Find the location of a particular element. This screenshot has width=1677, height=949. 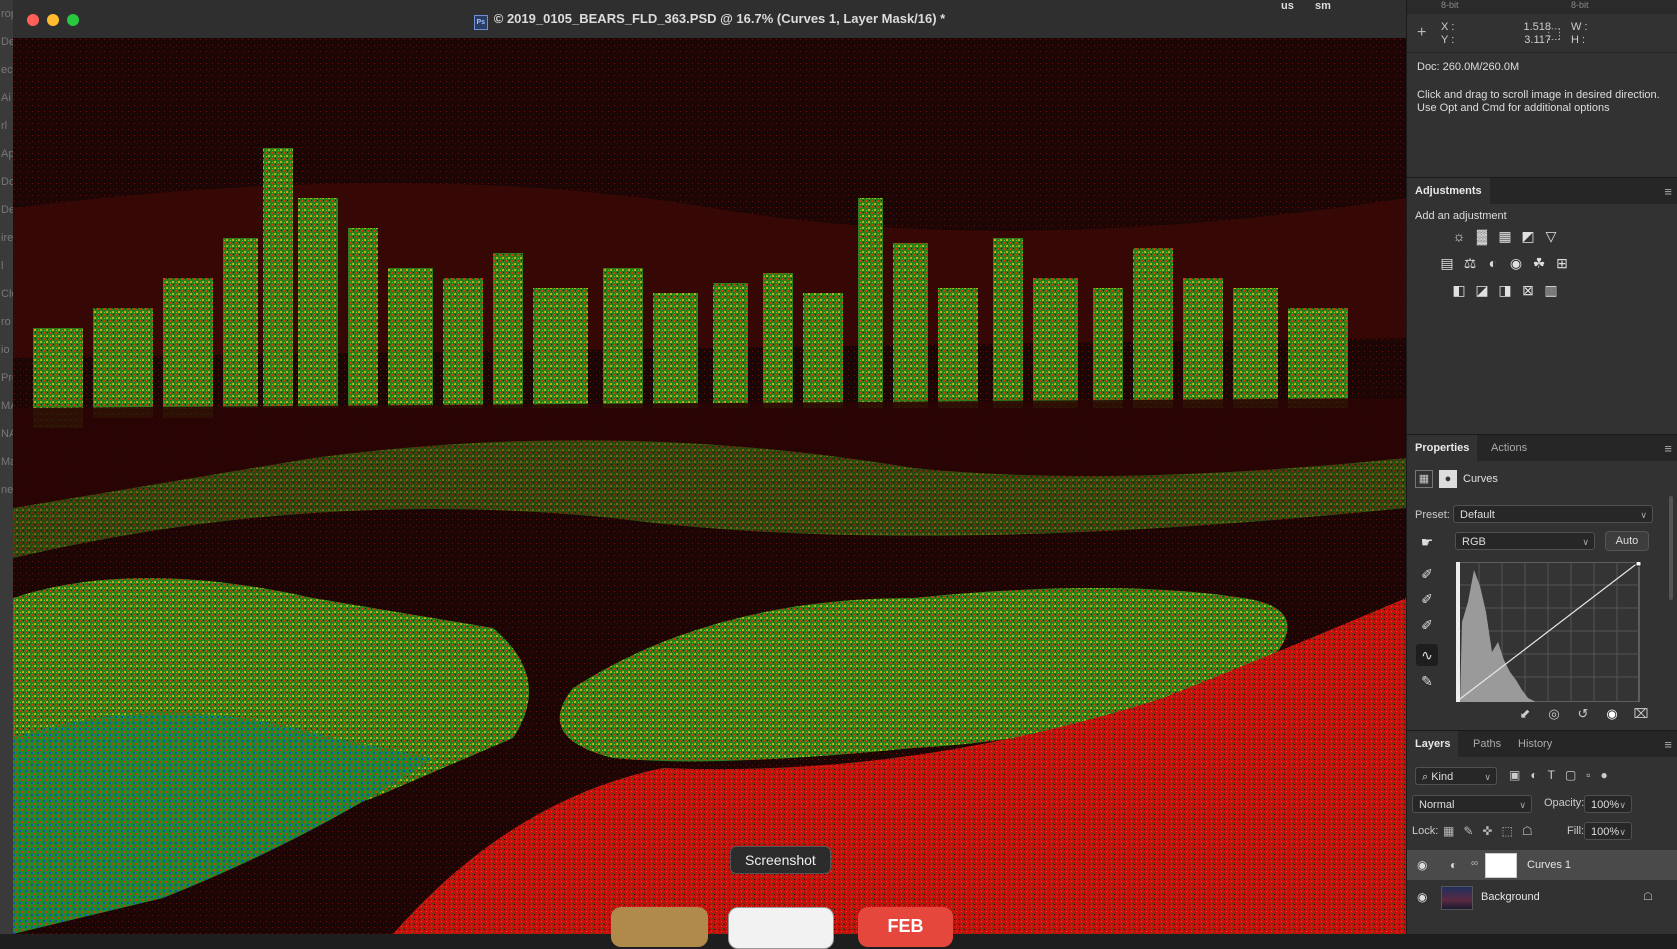

photoshop-file-icon: Ps is located at coordinates (480, 22).